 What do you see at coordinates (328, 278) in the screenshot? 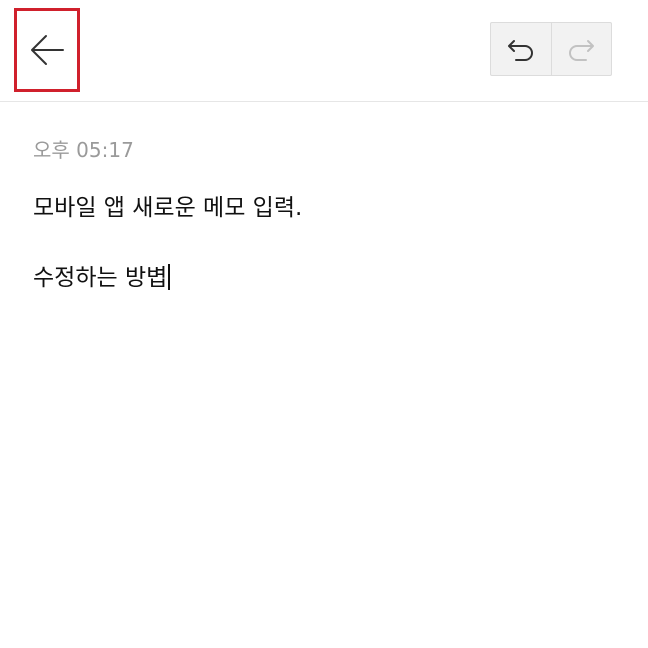
I see `memo-line-with-caret: 수정하는 방볍` at bounding box center [328, 278].